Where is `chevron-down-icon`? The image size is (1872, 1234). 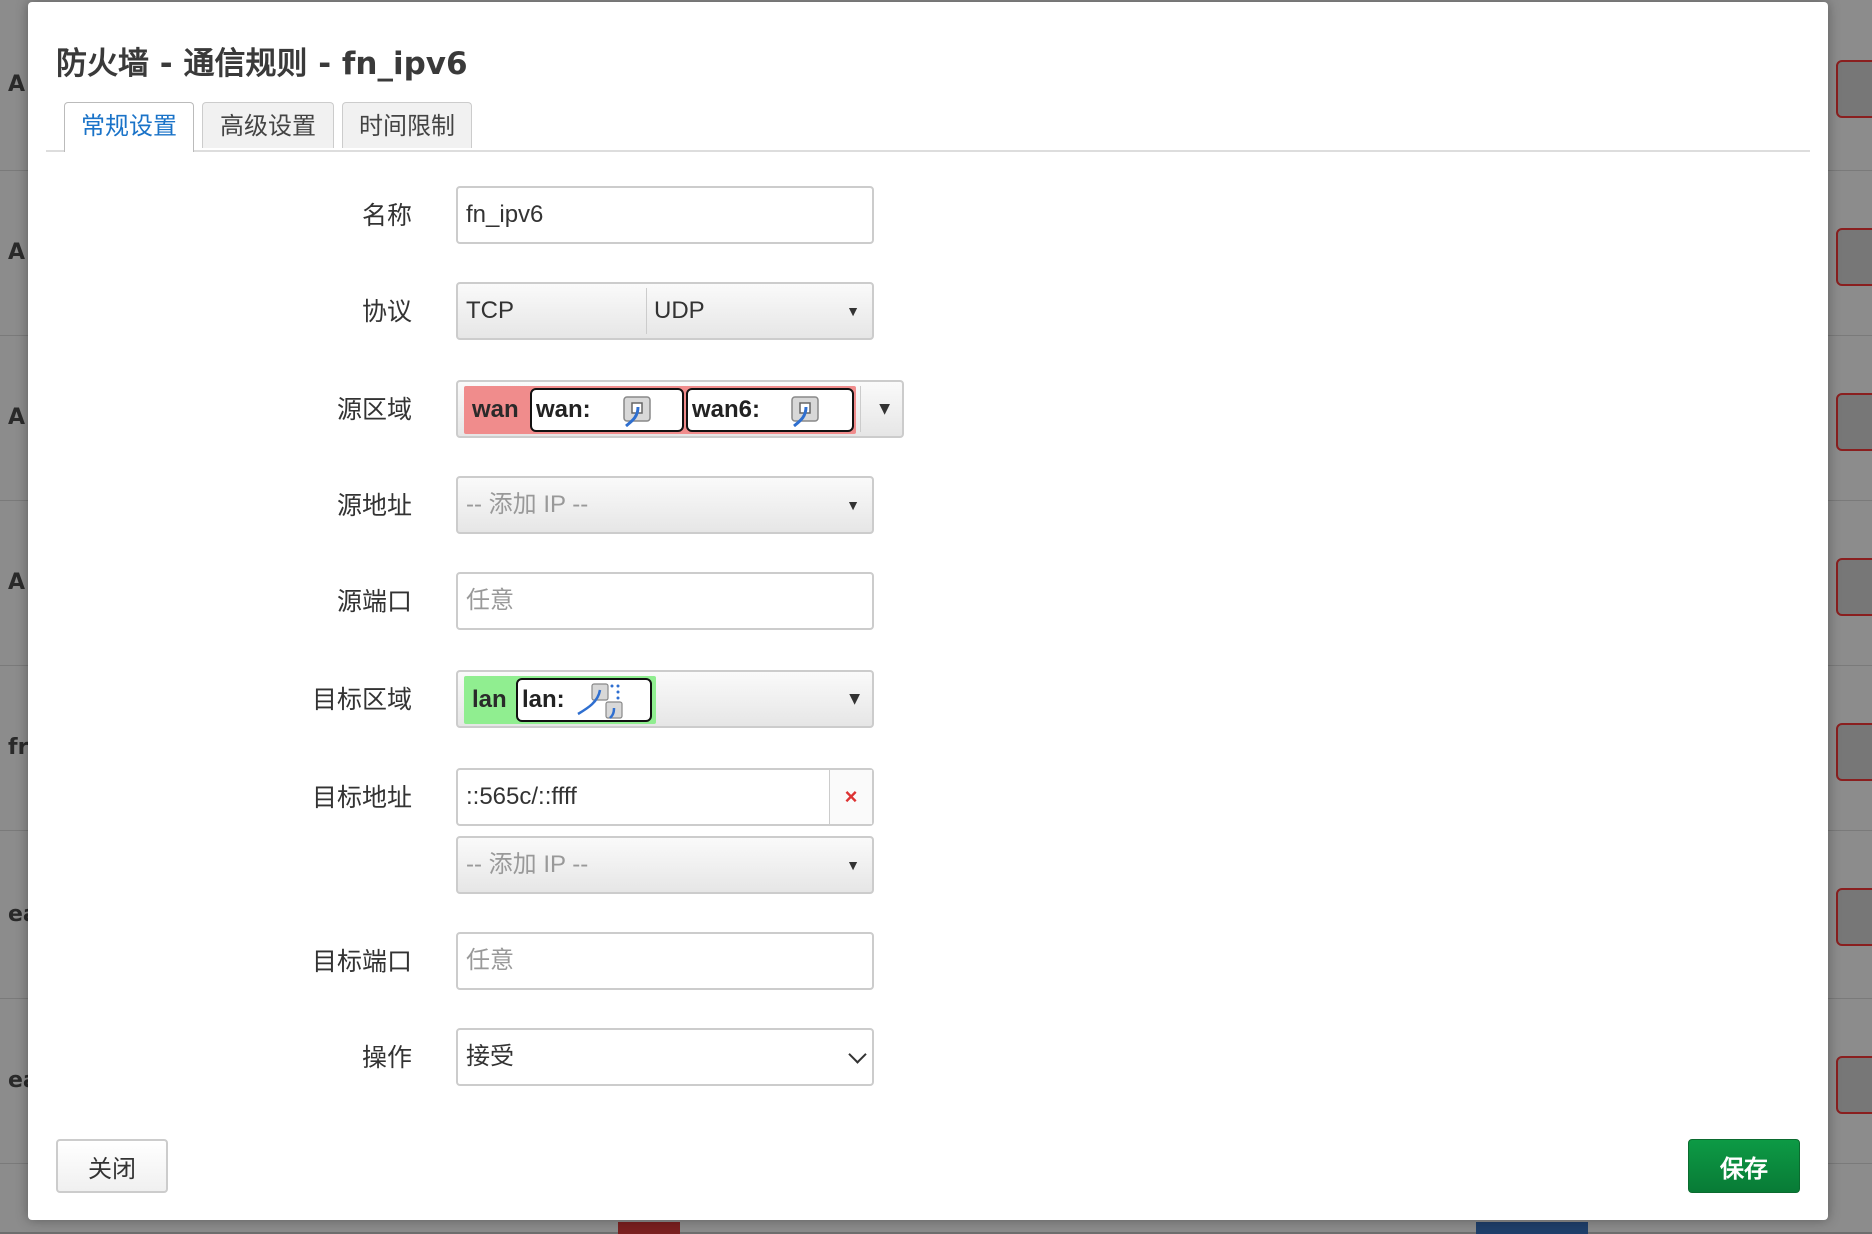
chevron-down-icon is located at coordinates (857, 1054).